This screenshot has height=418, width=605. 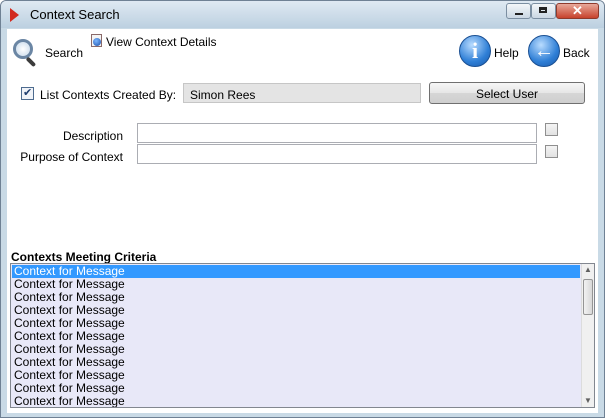 What do you see at coordinates (506, 53) in the screenshot?
I see `help-label: Help` at bounding box center [506, 53].